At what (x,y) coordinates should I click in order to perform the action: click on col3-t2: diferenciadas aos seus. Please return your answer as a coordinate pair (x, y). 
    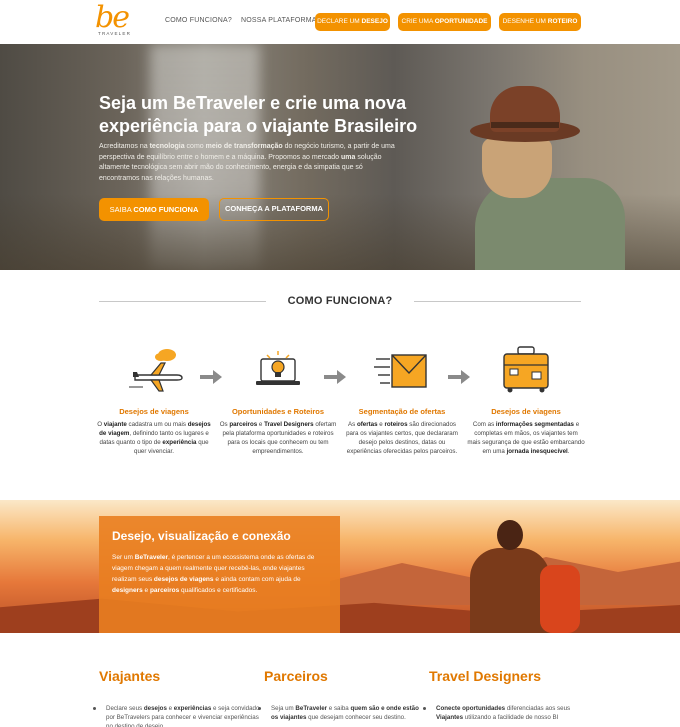
    Looking at the image, I should click on (538, 708).